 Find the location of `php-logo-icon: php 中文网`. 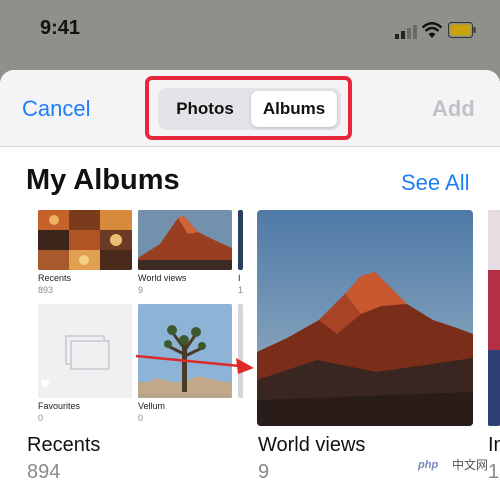

php-logo-icon: php 中文网 is located at coordinates (449, 464).